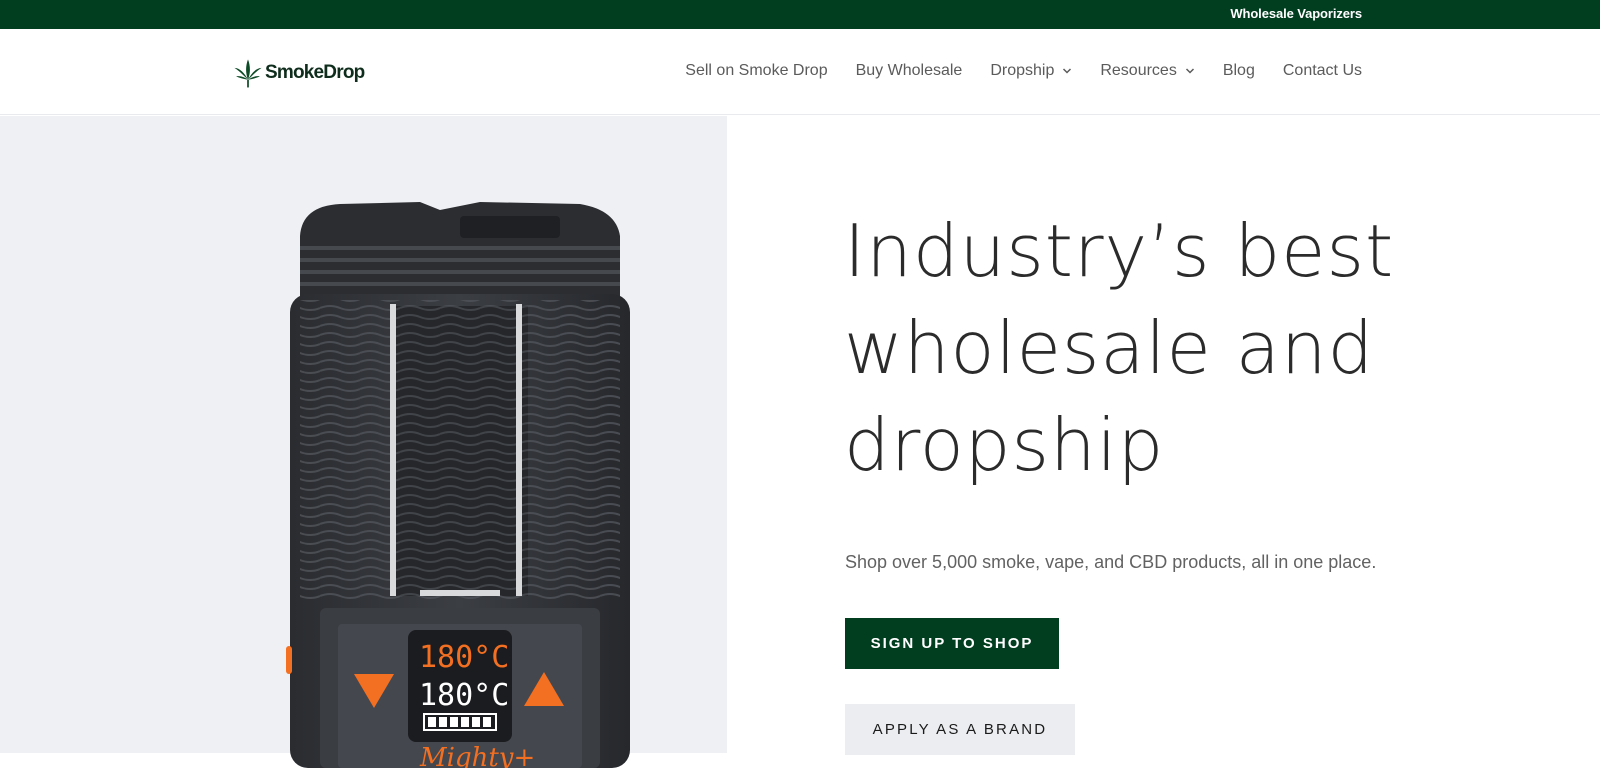 The image size is (1600, 768). I want to click on nav-buy-wholesale: Buy Wholesale, so click(909, 71).